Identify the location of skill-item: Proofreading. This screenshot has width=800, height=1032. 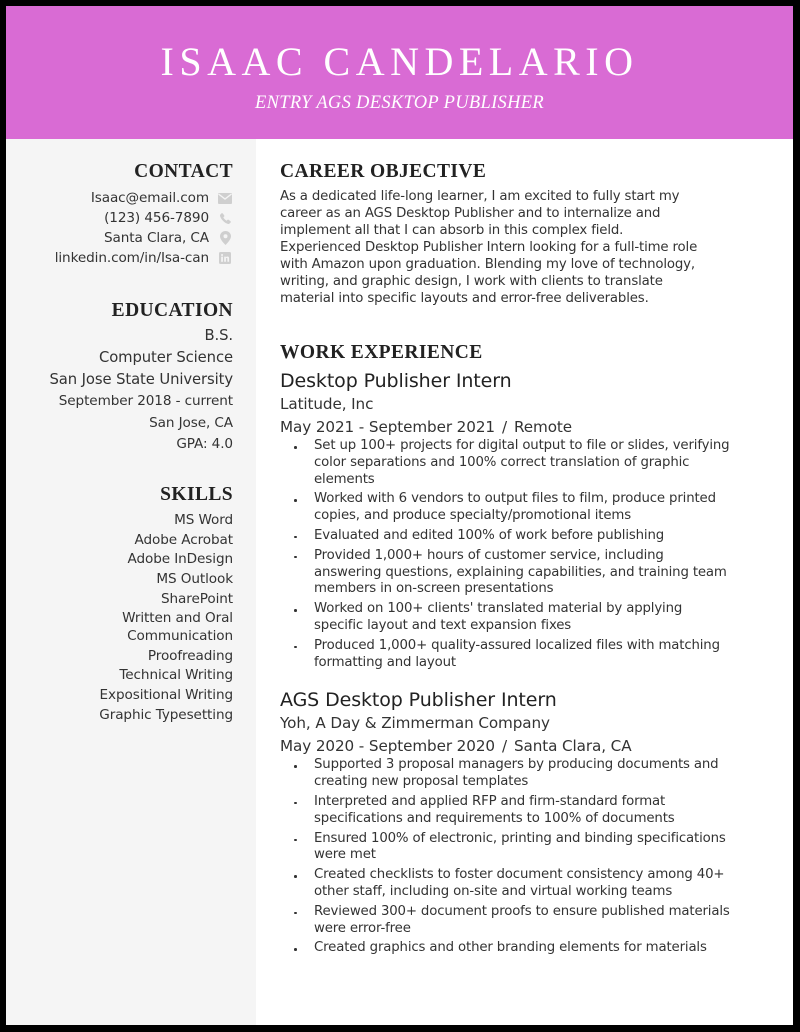
(190, 655).